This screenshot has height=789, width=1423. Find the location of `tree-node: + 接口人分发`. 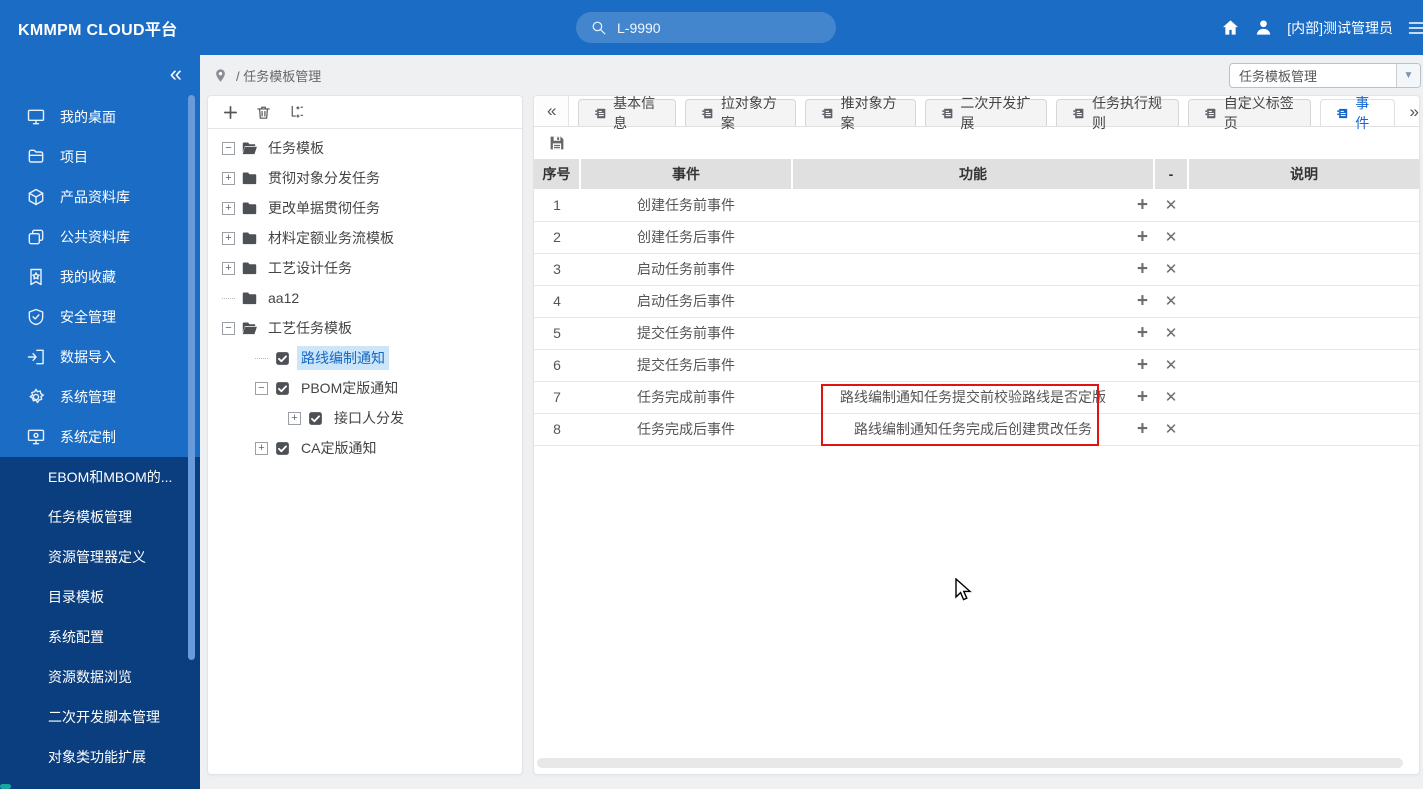

tree-node: + 接口人分发 is located at coordinates (365, 418).